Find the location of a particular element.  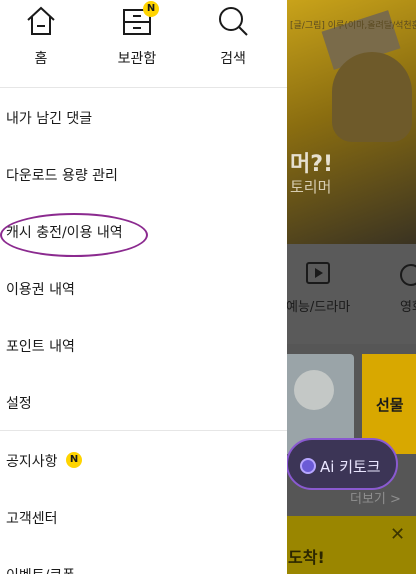

nav-search-label: 검색 is located at coordinates (233, 59).